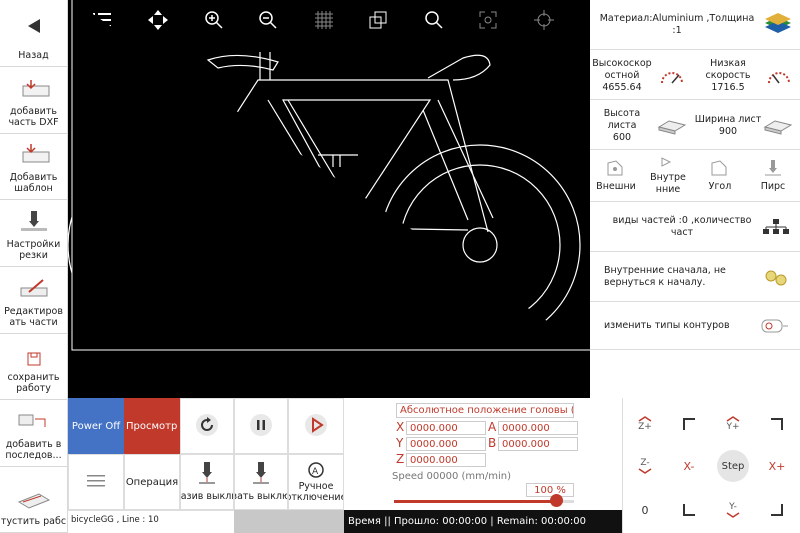 The height and width of the screenshot is (533, 800). What do you see at coordinates (34, 33) in the screenshot?
I see `back-button: Назад` at bounding box center [34, 33].